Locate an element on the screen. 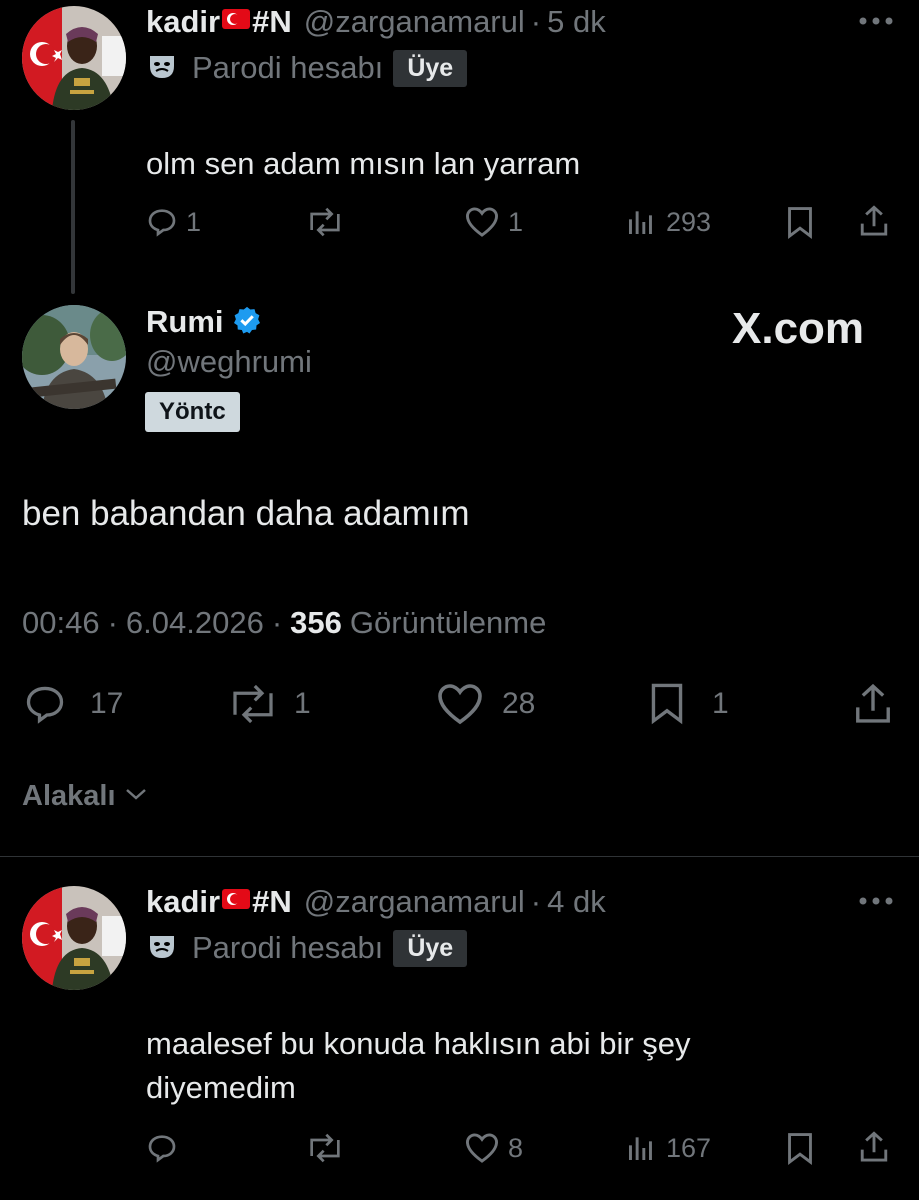 This screenshot has height=1200, width=919. tweet2-share-button is located at coordinates (874, 1147).